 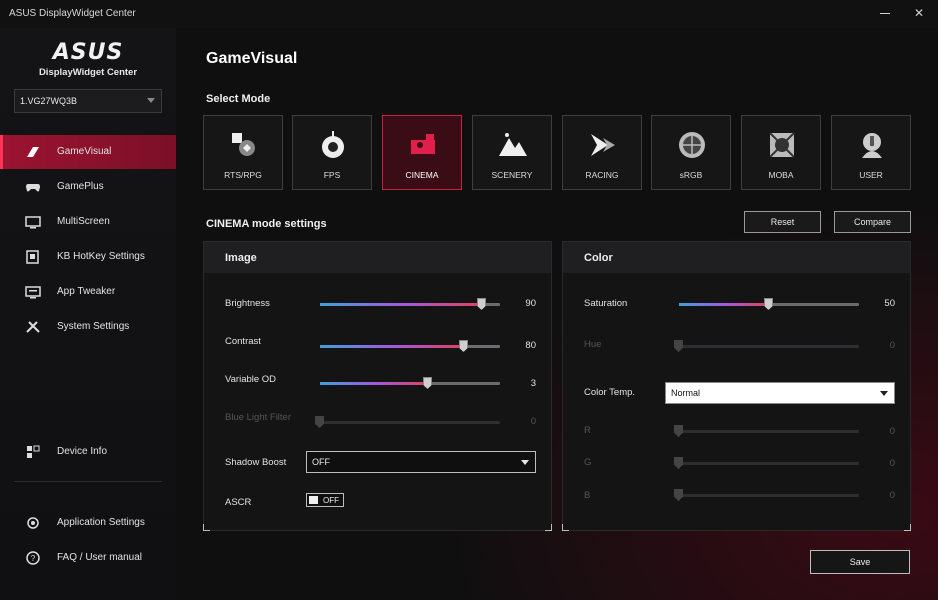 I want to click on hue-slider, so click(x=766, y=346).